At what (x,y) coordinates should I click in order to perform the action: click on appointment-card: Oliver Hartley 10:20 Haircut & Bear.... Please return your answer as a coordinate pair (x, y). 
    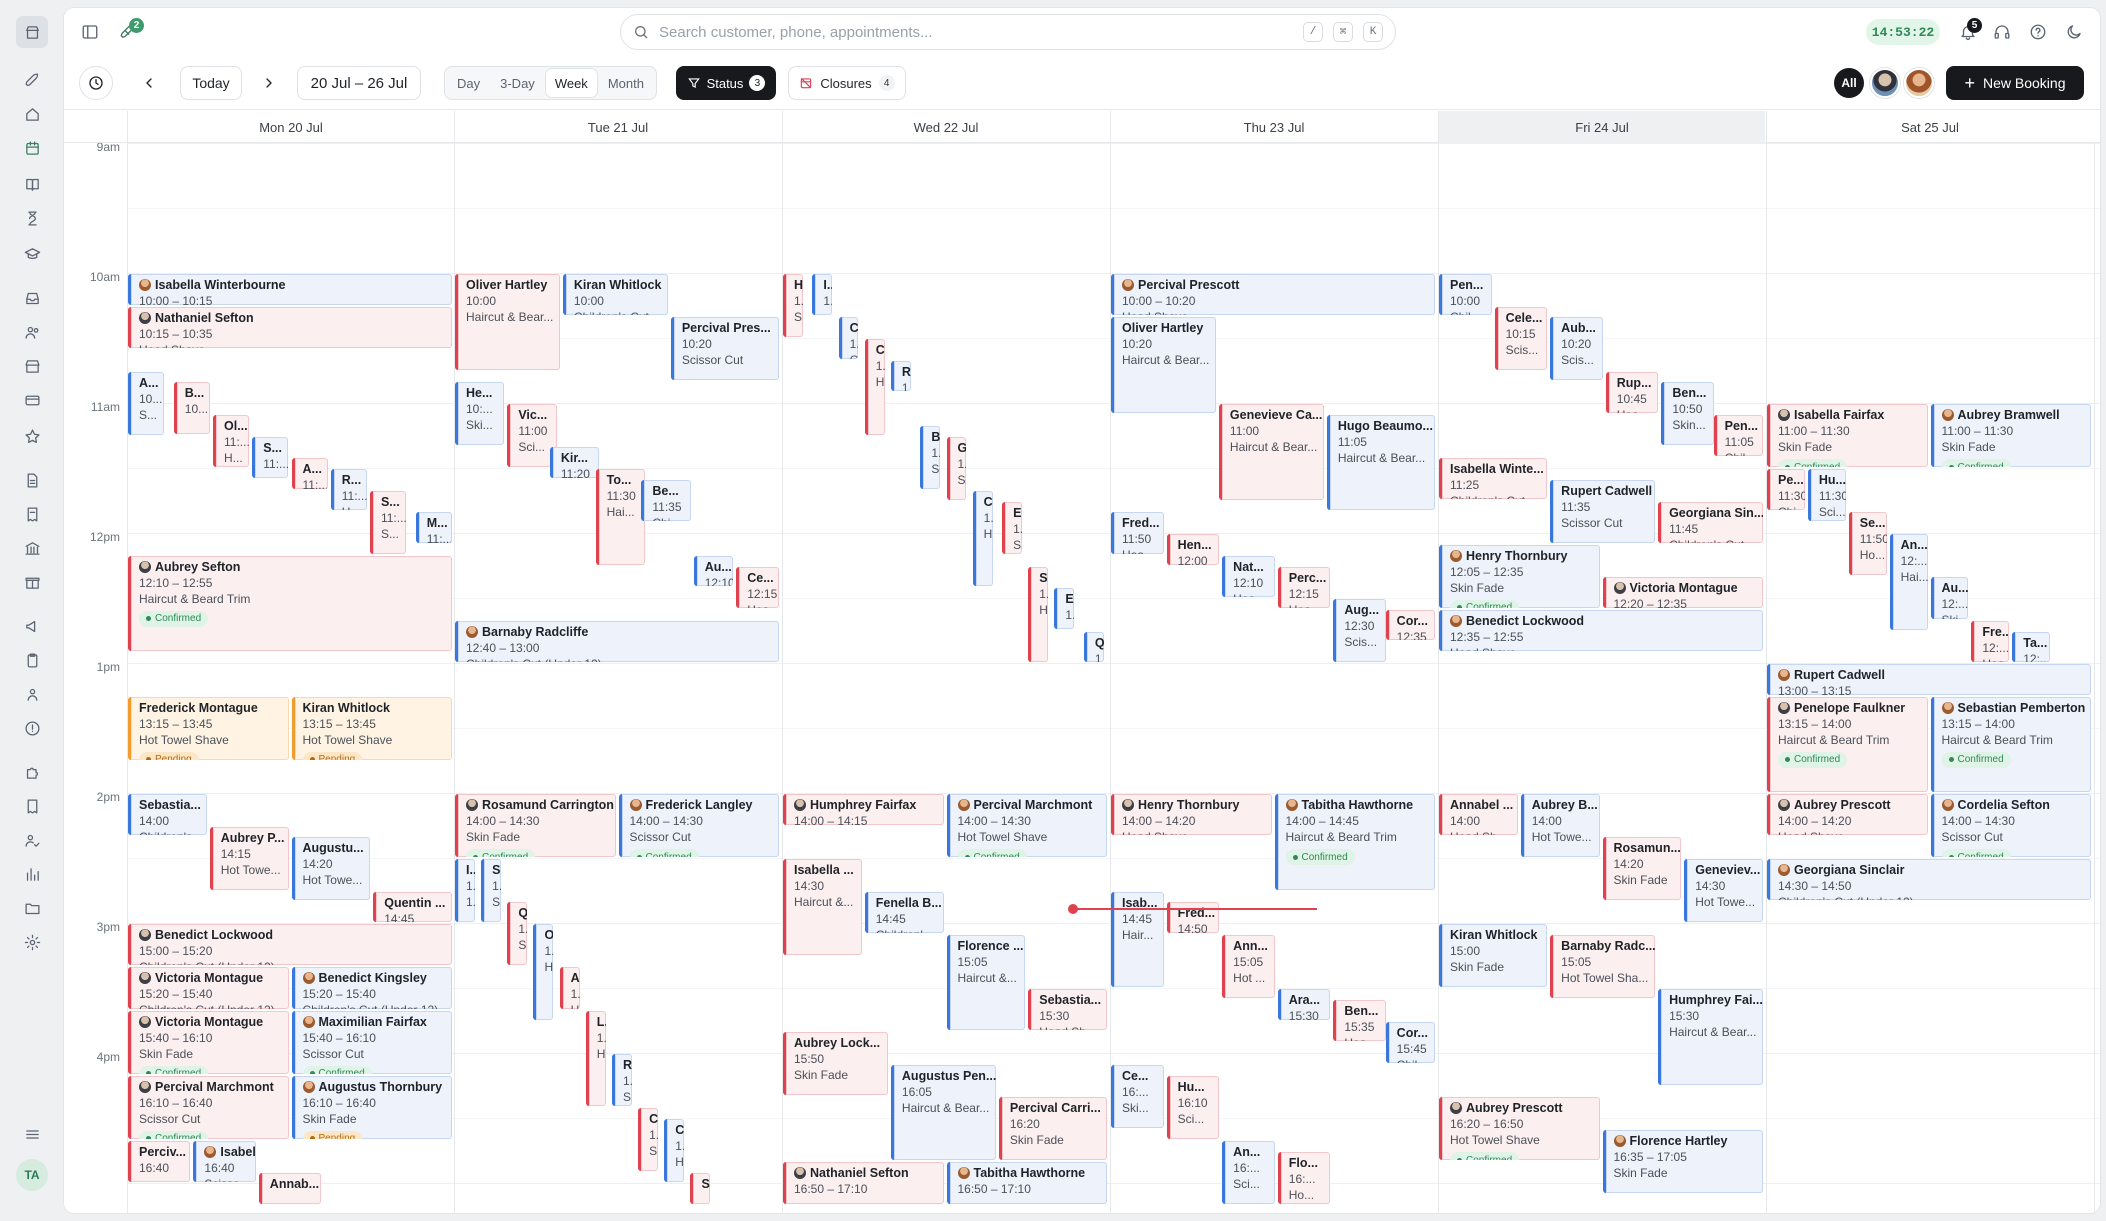
    Looking at the image, I should click on (1163, 365).